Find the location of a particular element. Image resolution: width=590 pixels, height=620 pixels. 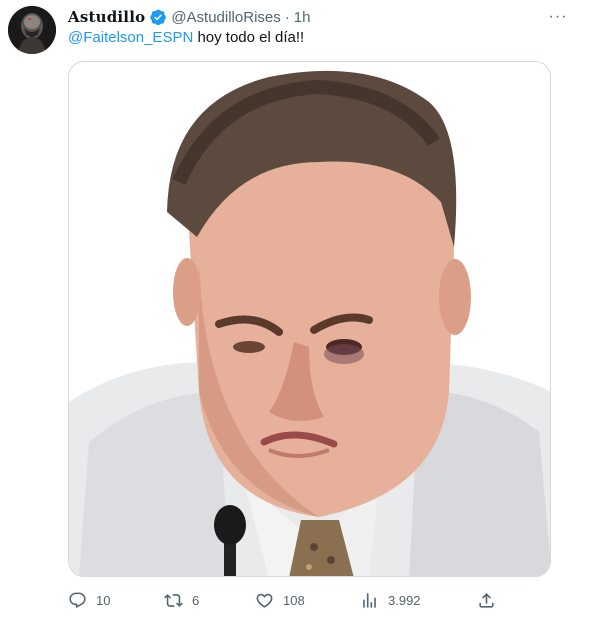

more-dots-icon: ··· is located at coordinates (558, 17).